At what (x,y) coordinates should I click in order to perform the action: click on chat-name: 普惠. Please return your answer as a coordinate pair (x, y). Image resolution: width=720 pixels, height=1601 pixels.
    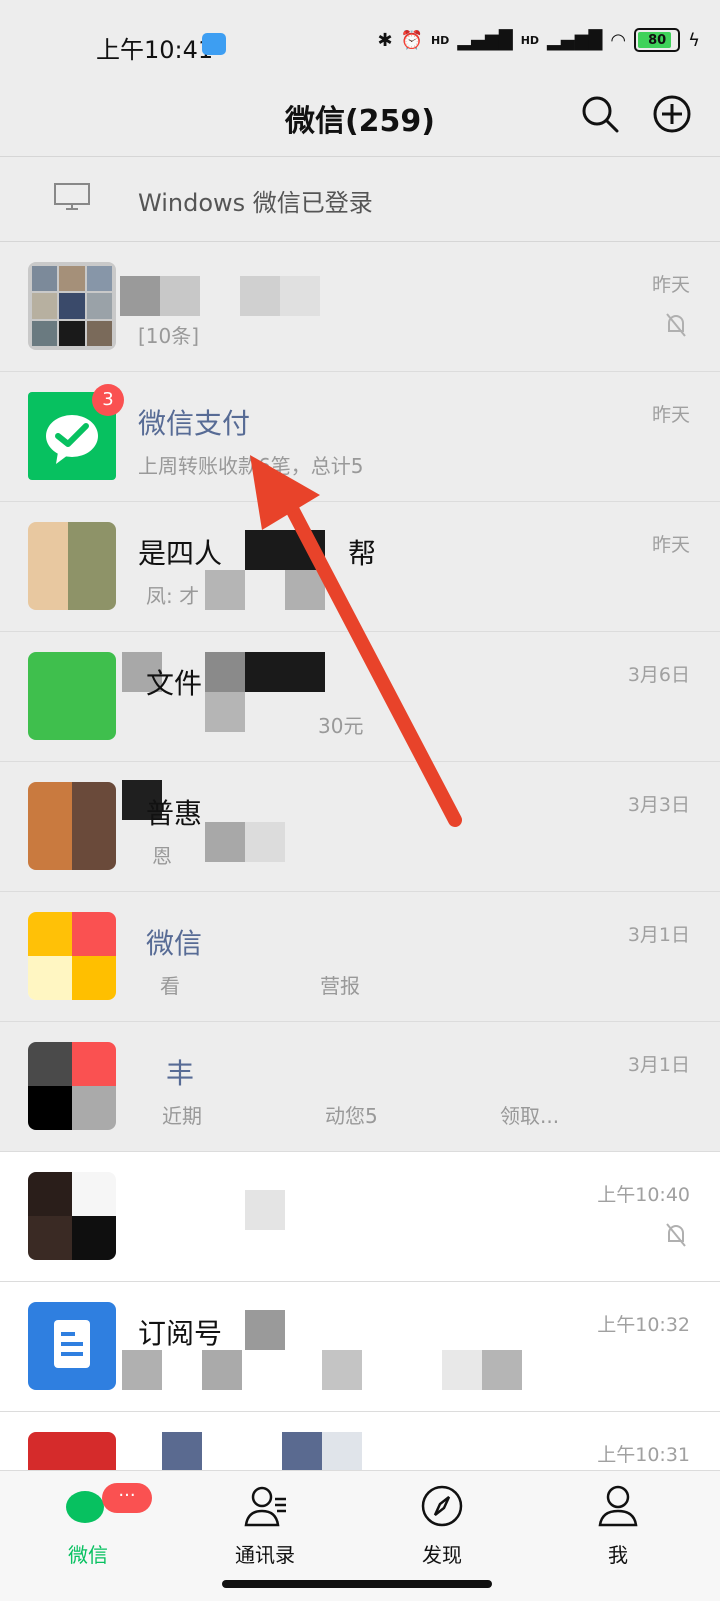
    Looking at the image, I should click on (174, 813).